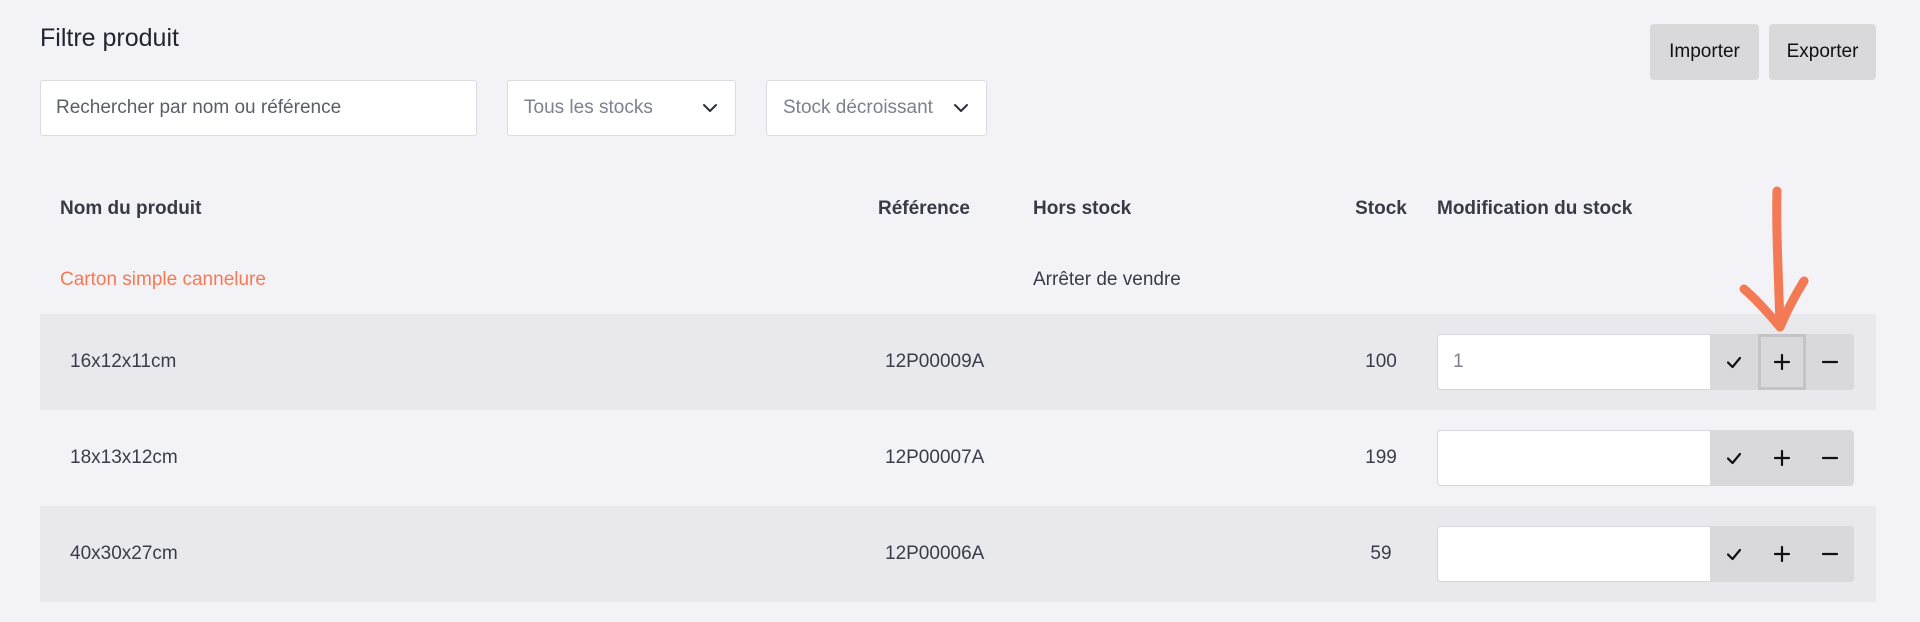 The image size is (1920, 622). Describe the element at coordinates (1822, 52) in the screenshot. I see `export-button: Exporter` at that location.